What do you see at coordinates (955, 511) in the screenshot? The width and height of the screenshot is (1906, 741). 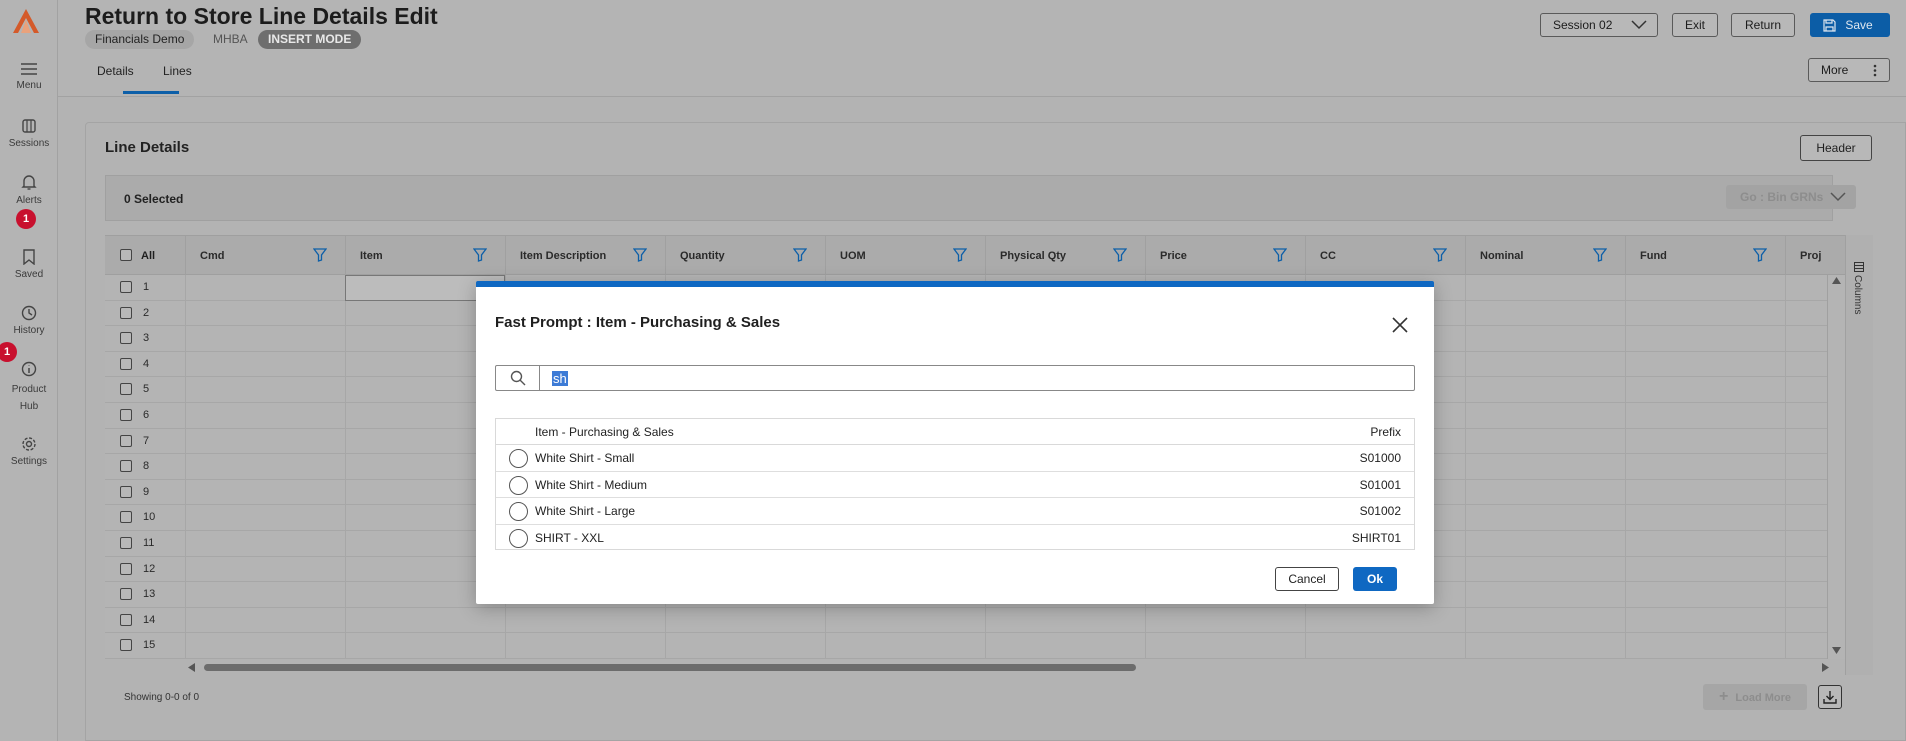 I see `result-row: White Shirt - Large S01002` at bounding box center [955, 511].